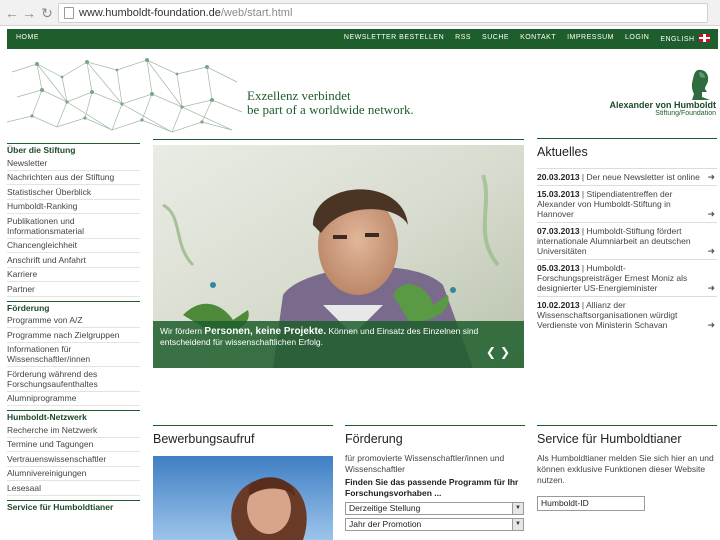  Describe the element at coordinates (330, 109) in the screenshot. I see `tagline-line2: be part of a worldwide network.` at that location.